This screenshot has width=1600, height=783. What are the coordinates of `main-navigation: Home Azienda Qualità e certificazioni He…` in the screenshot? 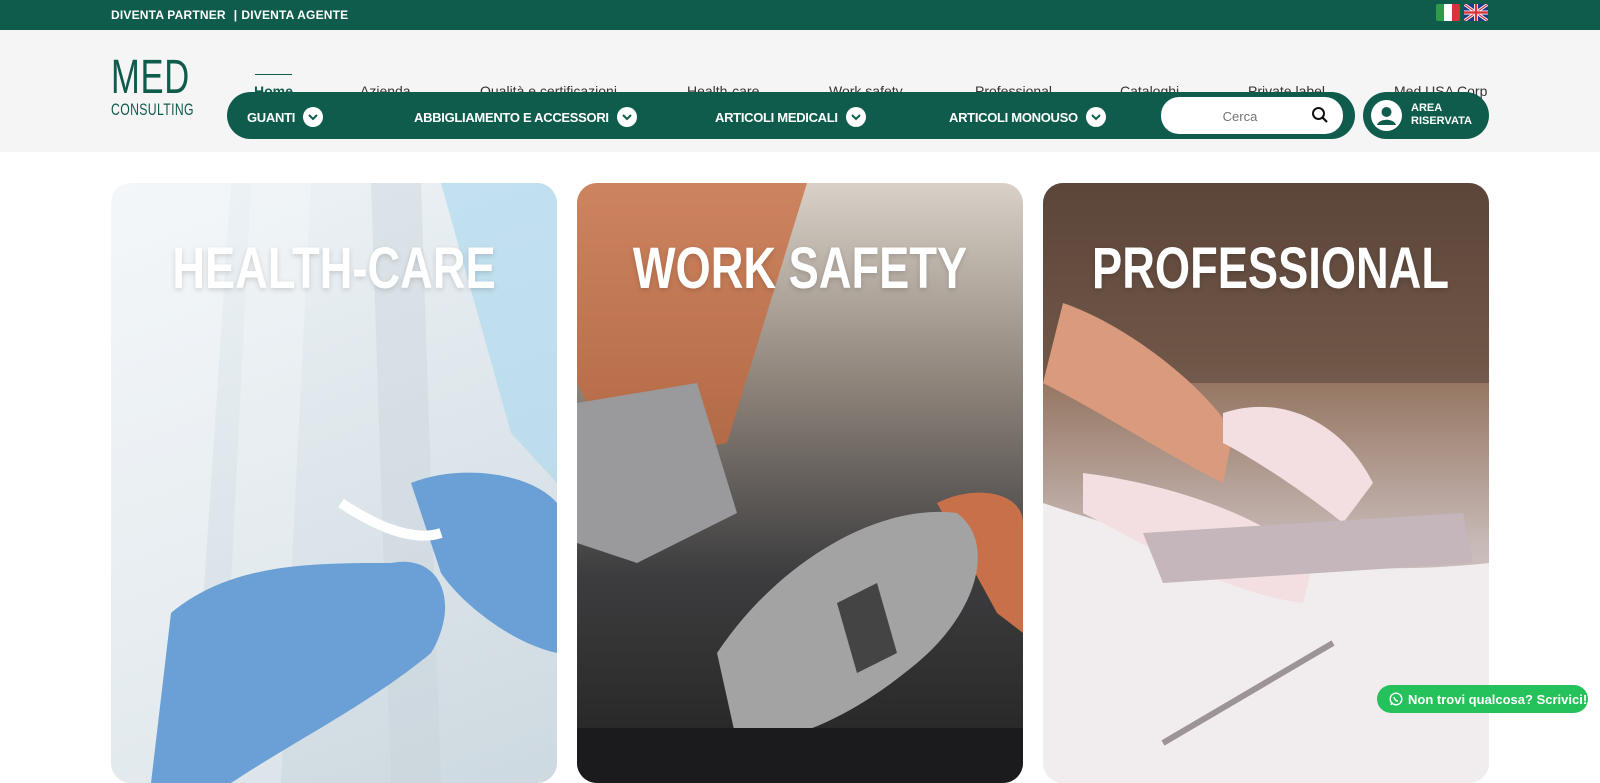 It's located at (800, 79).